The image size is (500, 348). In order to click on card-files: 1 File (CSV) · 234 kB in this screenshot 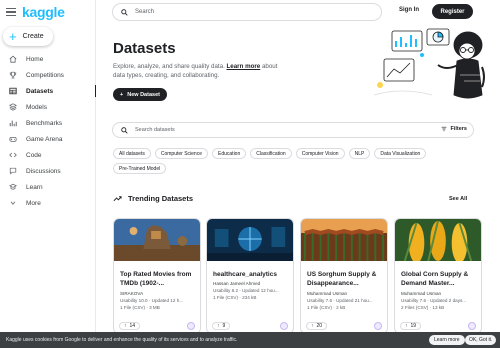, I will do `click(235, 297)`.